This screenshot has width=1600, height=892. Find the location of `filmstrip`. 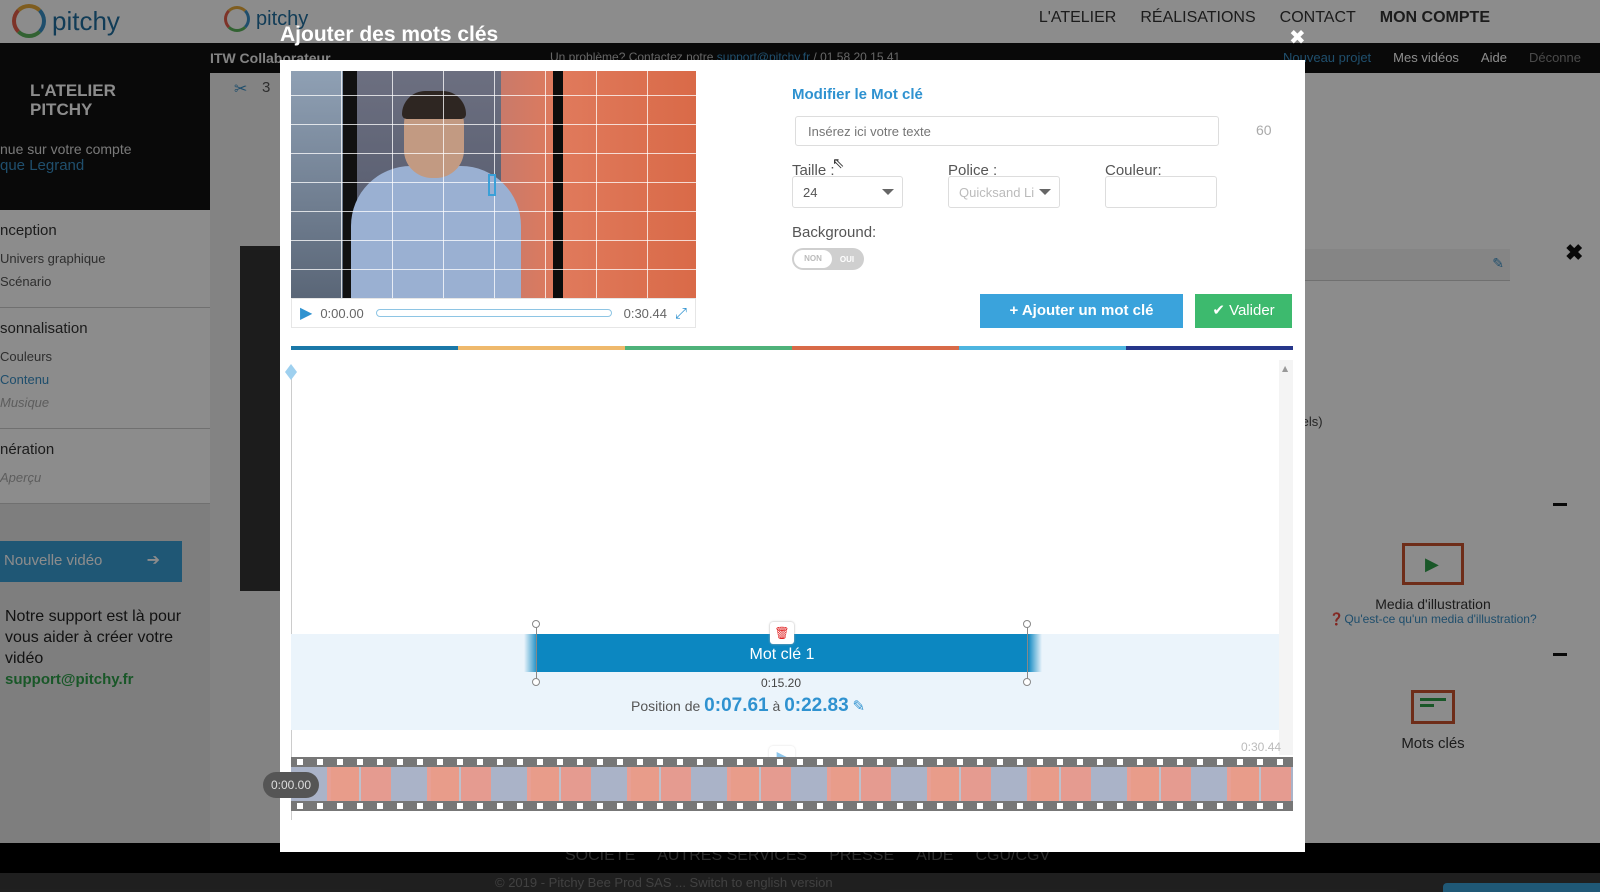

filmstrip is located at coordinates (792, 784).